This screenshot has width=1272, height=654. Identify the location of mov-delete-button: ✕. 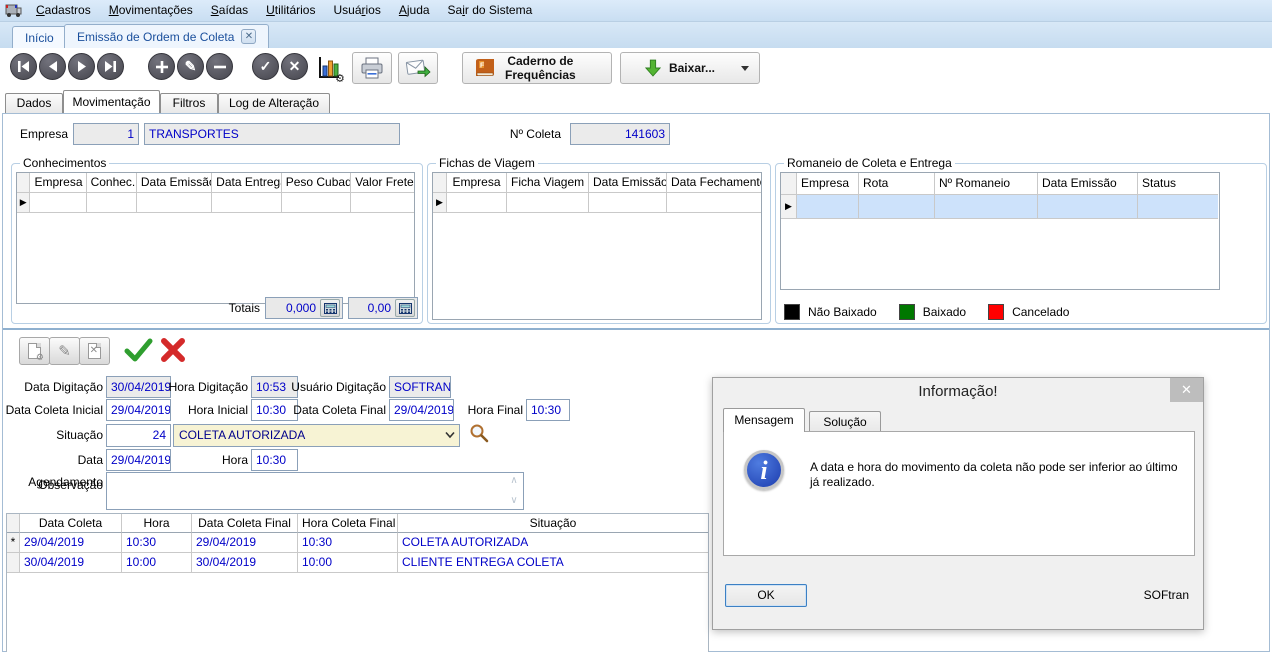
(94, 351).